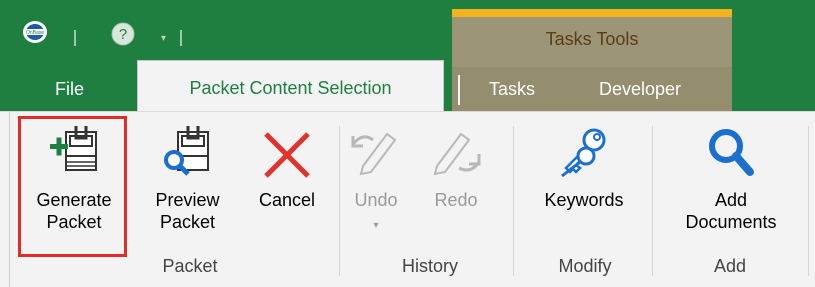 The width and height of the screenshot is (815, 287). I want to click on group-label-modify: Modify, so click(585, 266).